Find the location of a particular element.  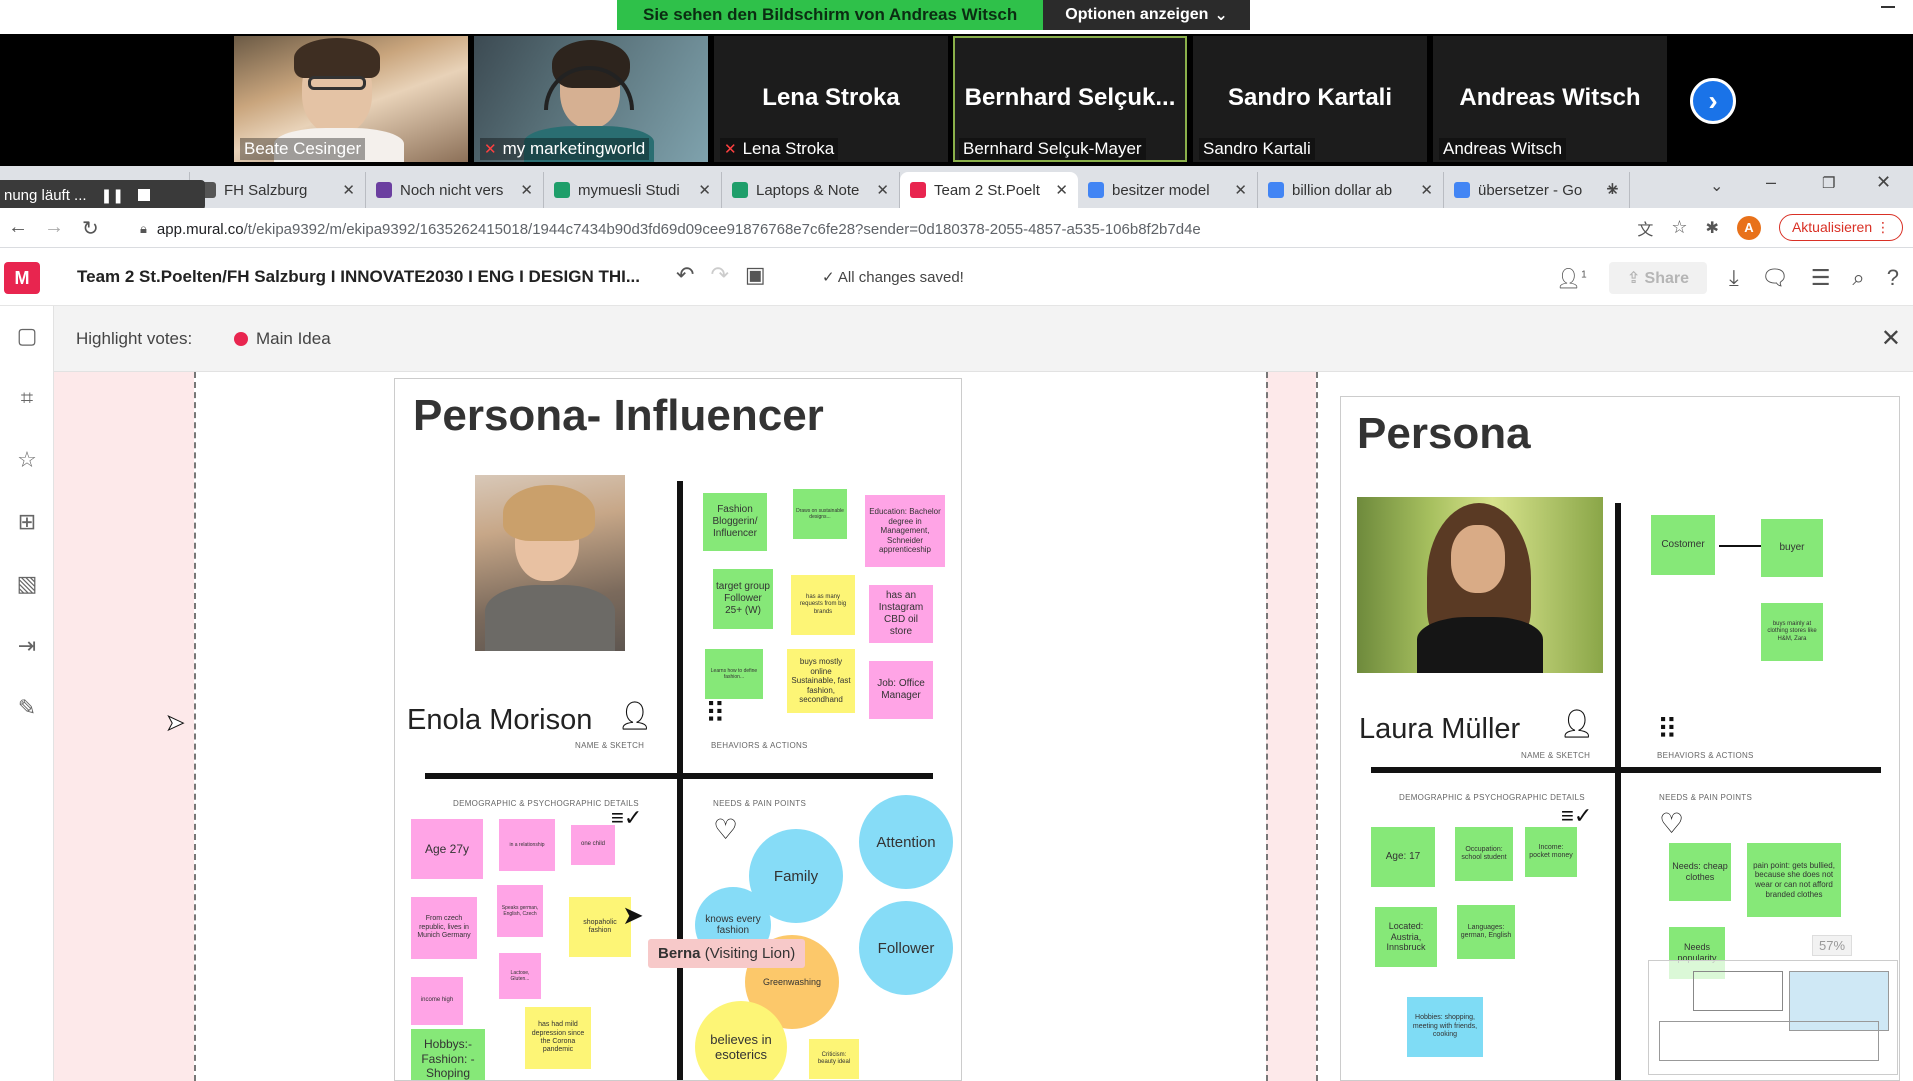

images-icon: ▧ is located at coordinates (27, 584).